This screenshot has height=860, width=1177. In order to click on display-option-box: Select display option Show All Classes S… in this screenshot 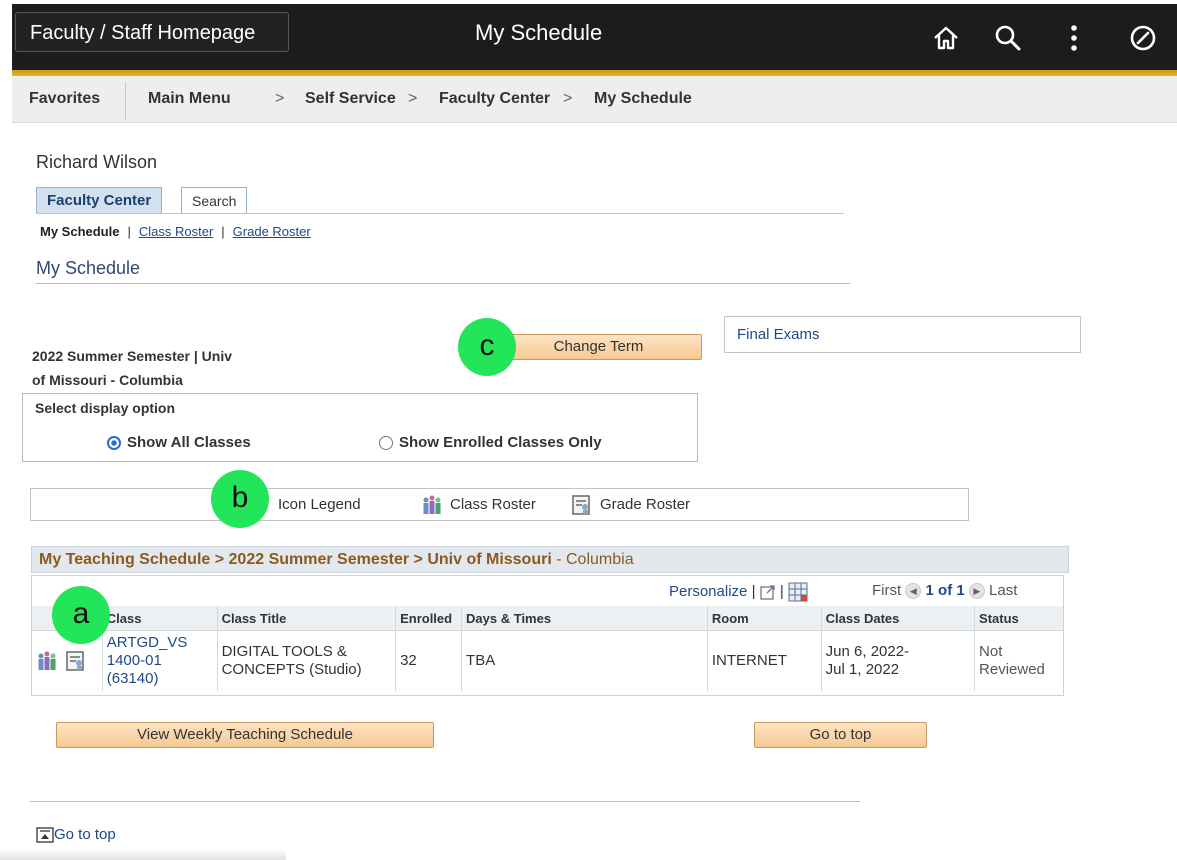, I will do `click(360, 427)`.